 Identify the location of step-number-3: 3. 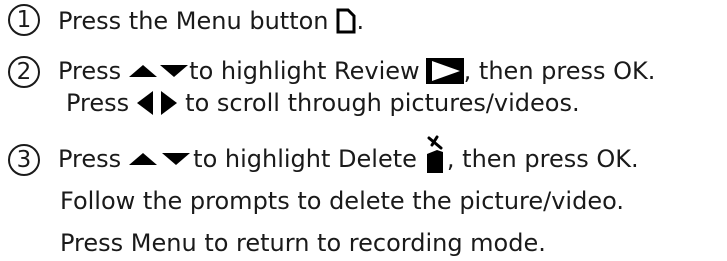
(24, 160).